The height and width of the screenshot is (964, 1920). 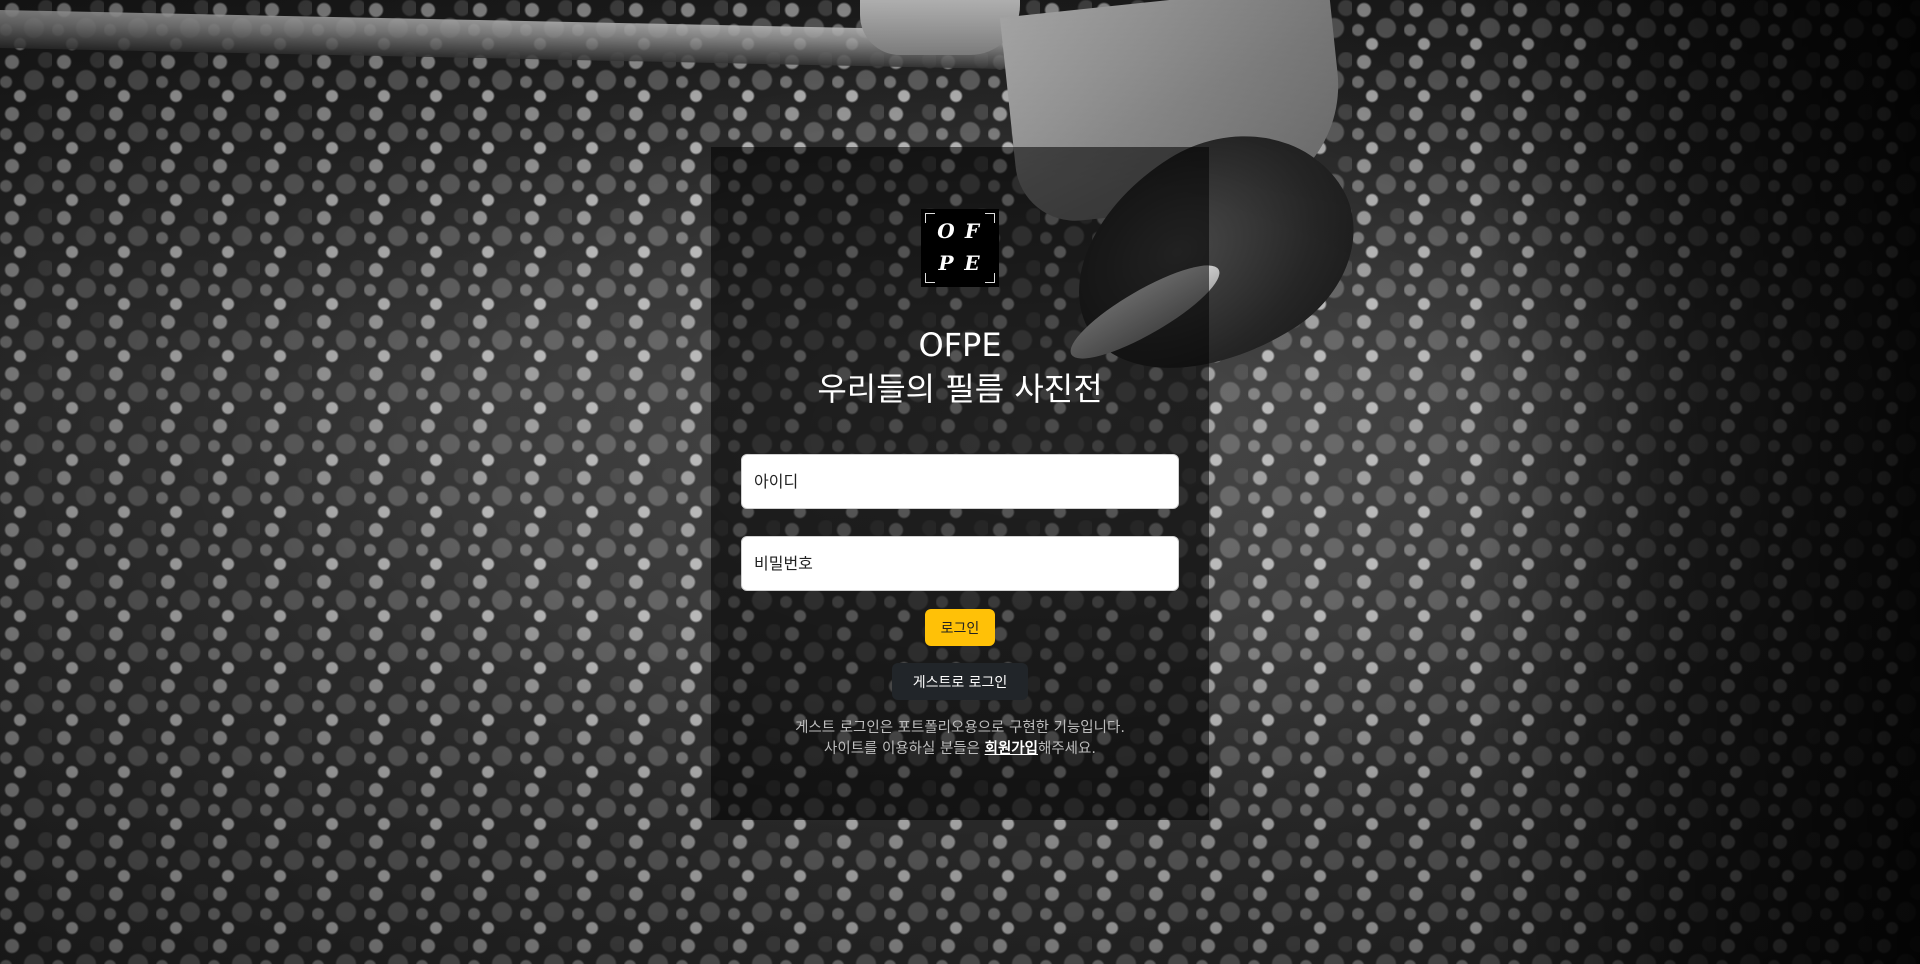 I want to click on logo-letter: O, so click(x=946, y=231).